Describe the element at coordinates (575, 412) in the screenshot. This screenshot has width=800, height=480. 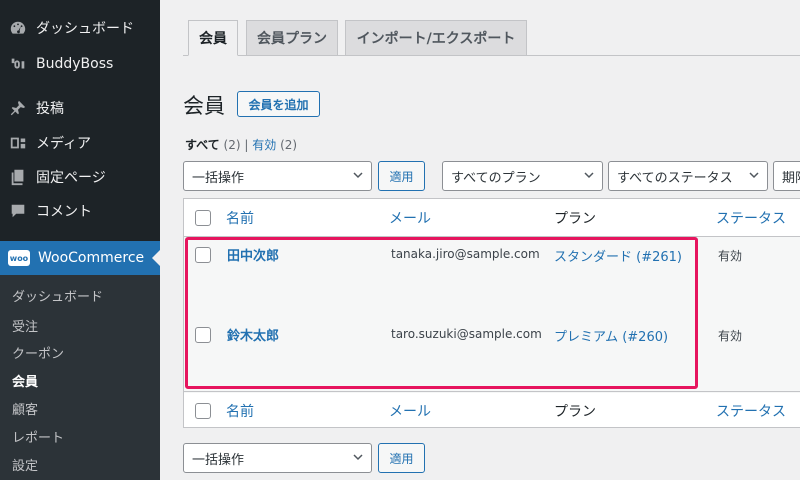
I see `column-plan-footer: プラン` at that location.